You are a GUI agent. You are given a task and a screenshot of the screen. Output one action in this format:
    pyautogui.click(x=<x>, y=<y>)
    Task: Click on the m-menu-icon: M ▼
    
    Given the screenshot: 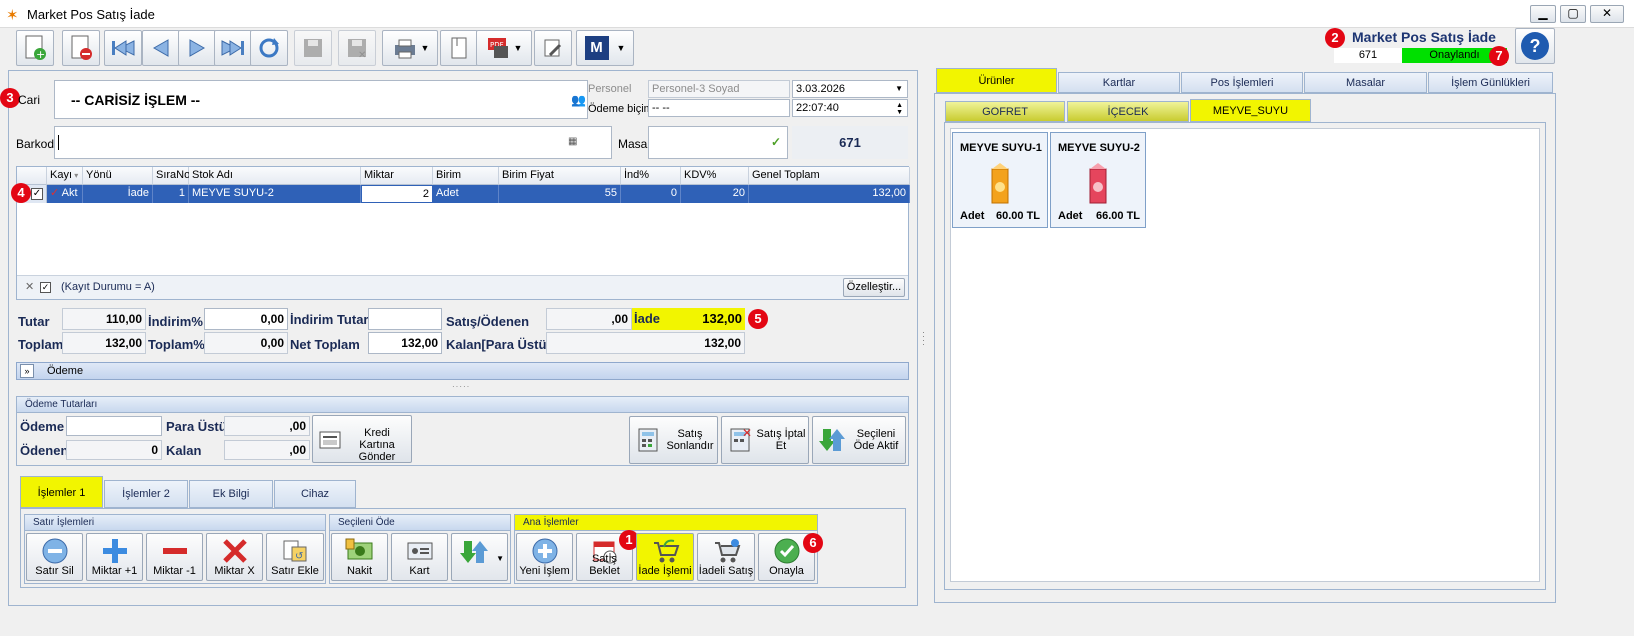 What is the action you would take?
    pyautogui.click(x=605, y=48)
    